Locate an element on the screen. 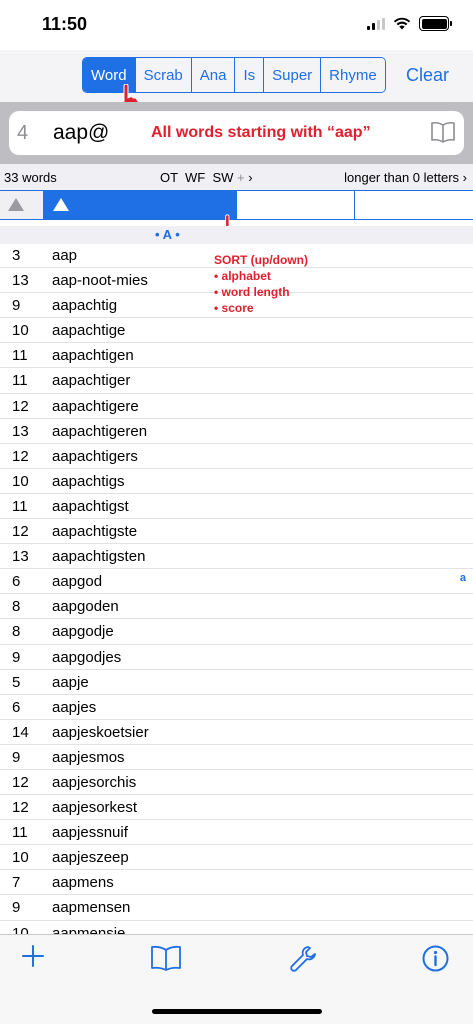 The image size is (473, 1024). word-row: 10 aapjeszeep is located at coordinates (236, 858).